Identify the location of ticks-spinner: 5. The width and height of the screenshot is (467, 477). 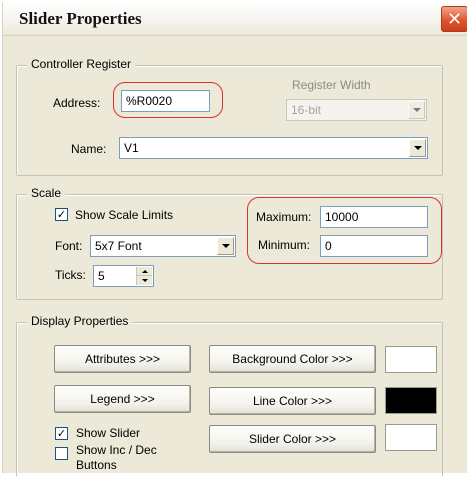
(123, 276).